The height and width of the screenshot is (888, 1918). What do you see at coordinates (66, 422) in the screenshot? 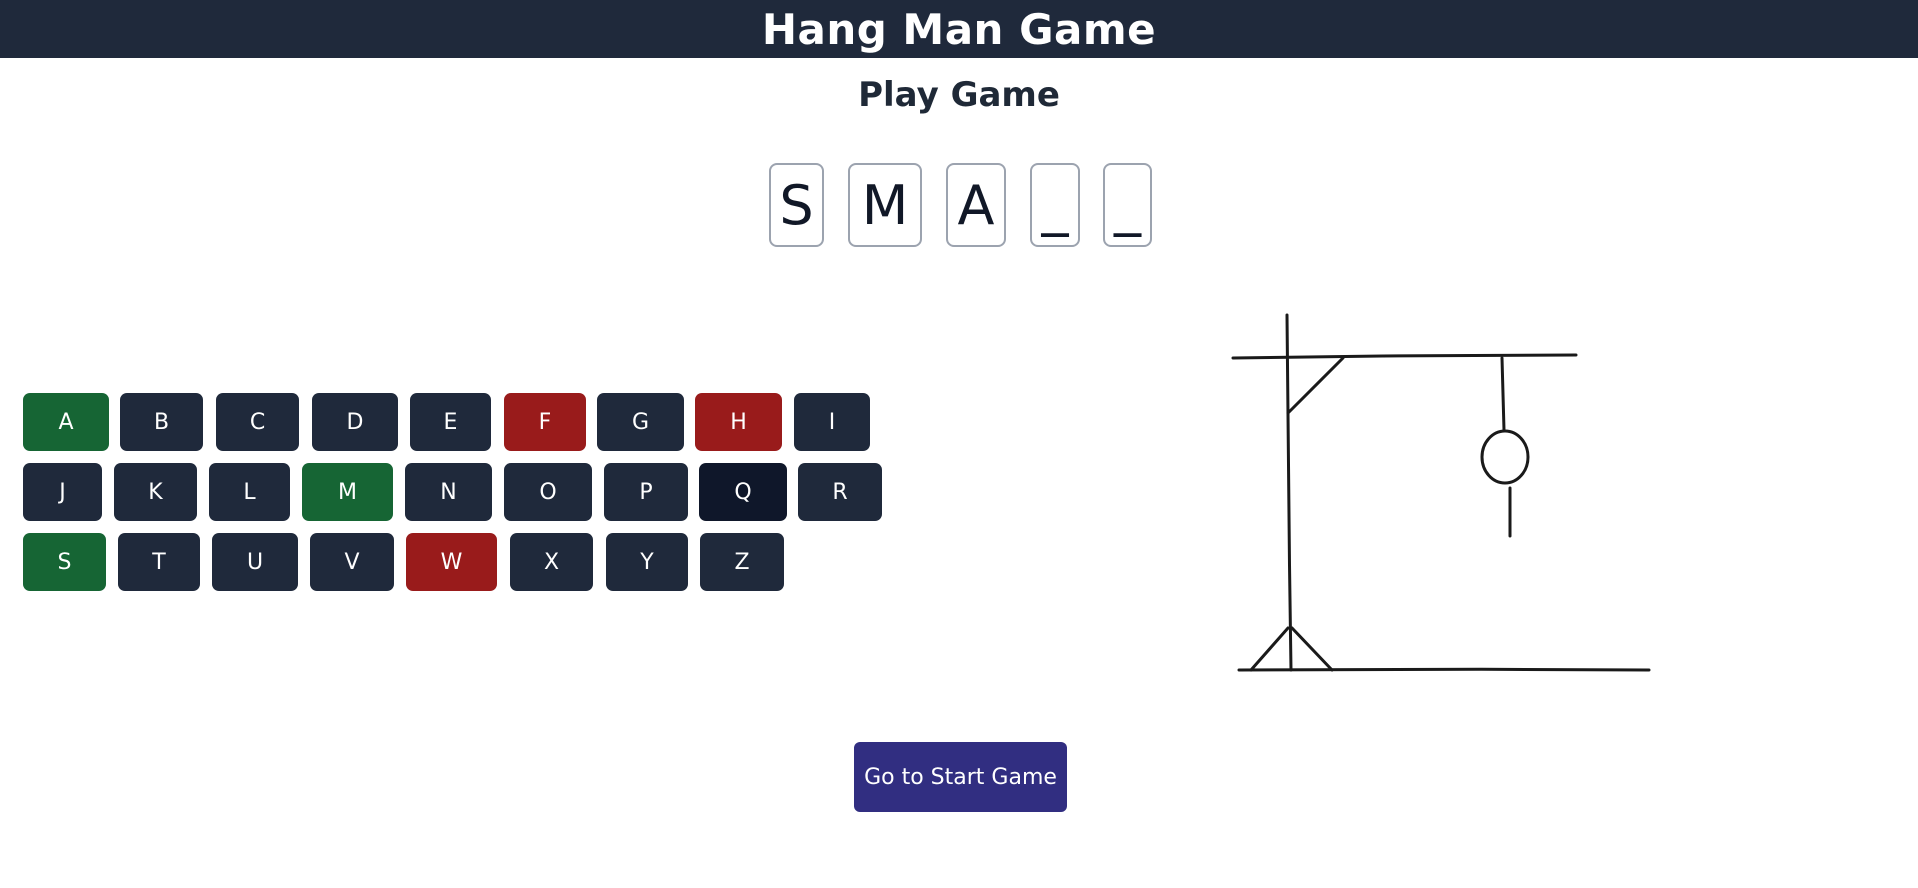
I see `key-button: A` at bounding box center [66, 422].